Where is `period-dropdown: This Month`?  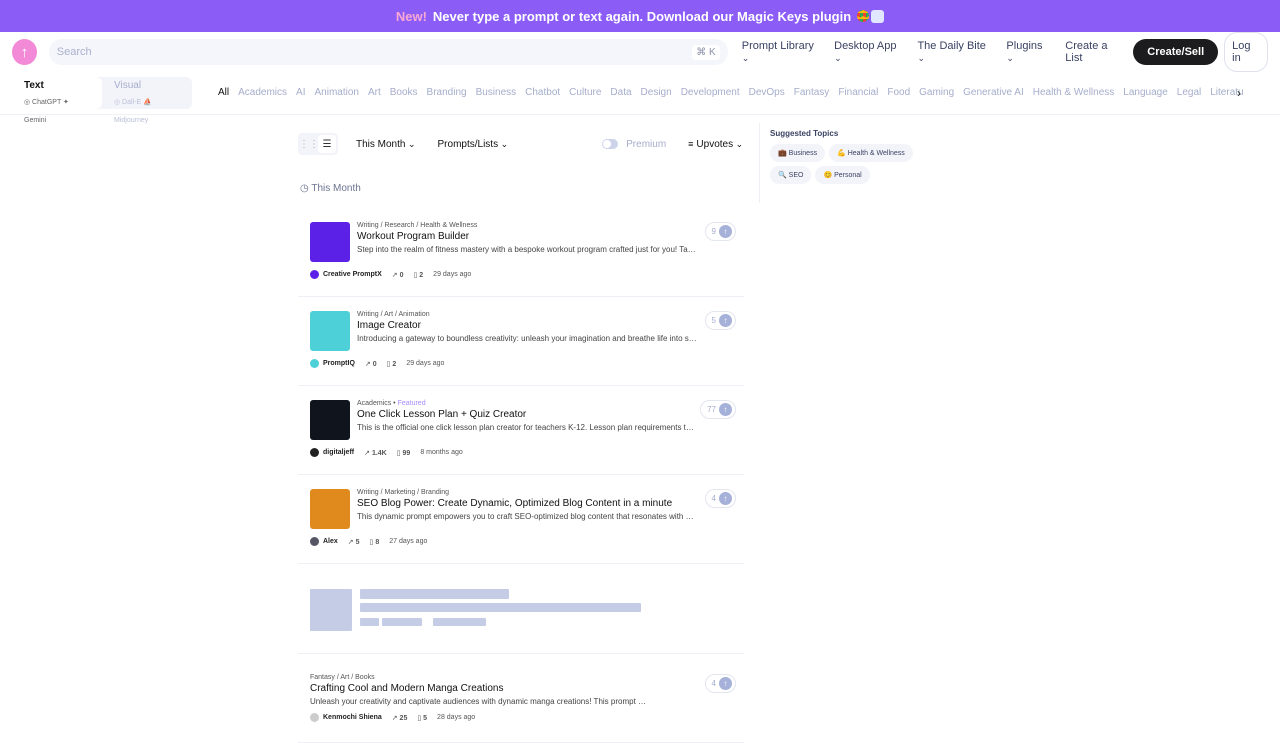
period-dropdown: This Month is located at coordinates (386, 144).